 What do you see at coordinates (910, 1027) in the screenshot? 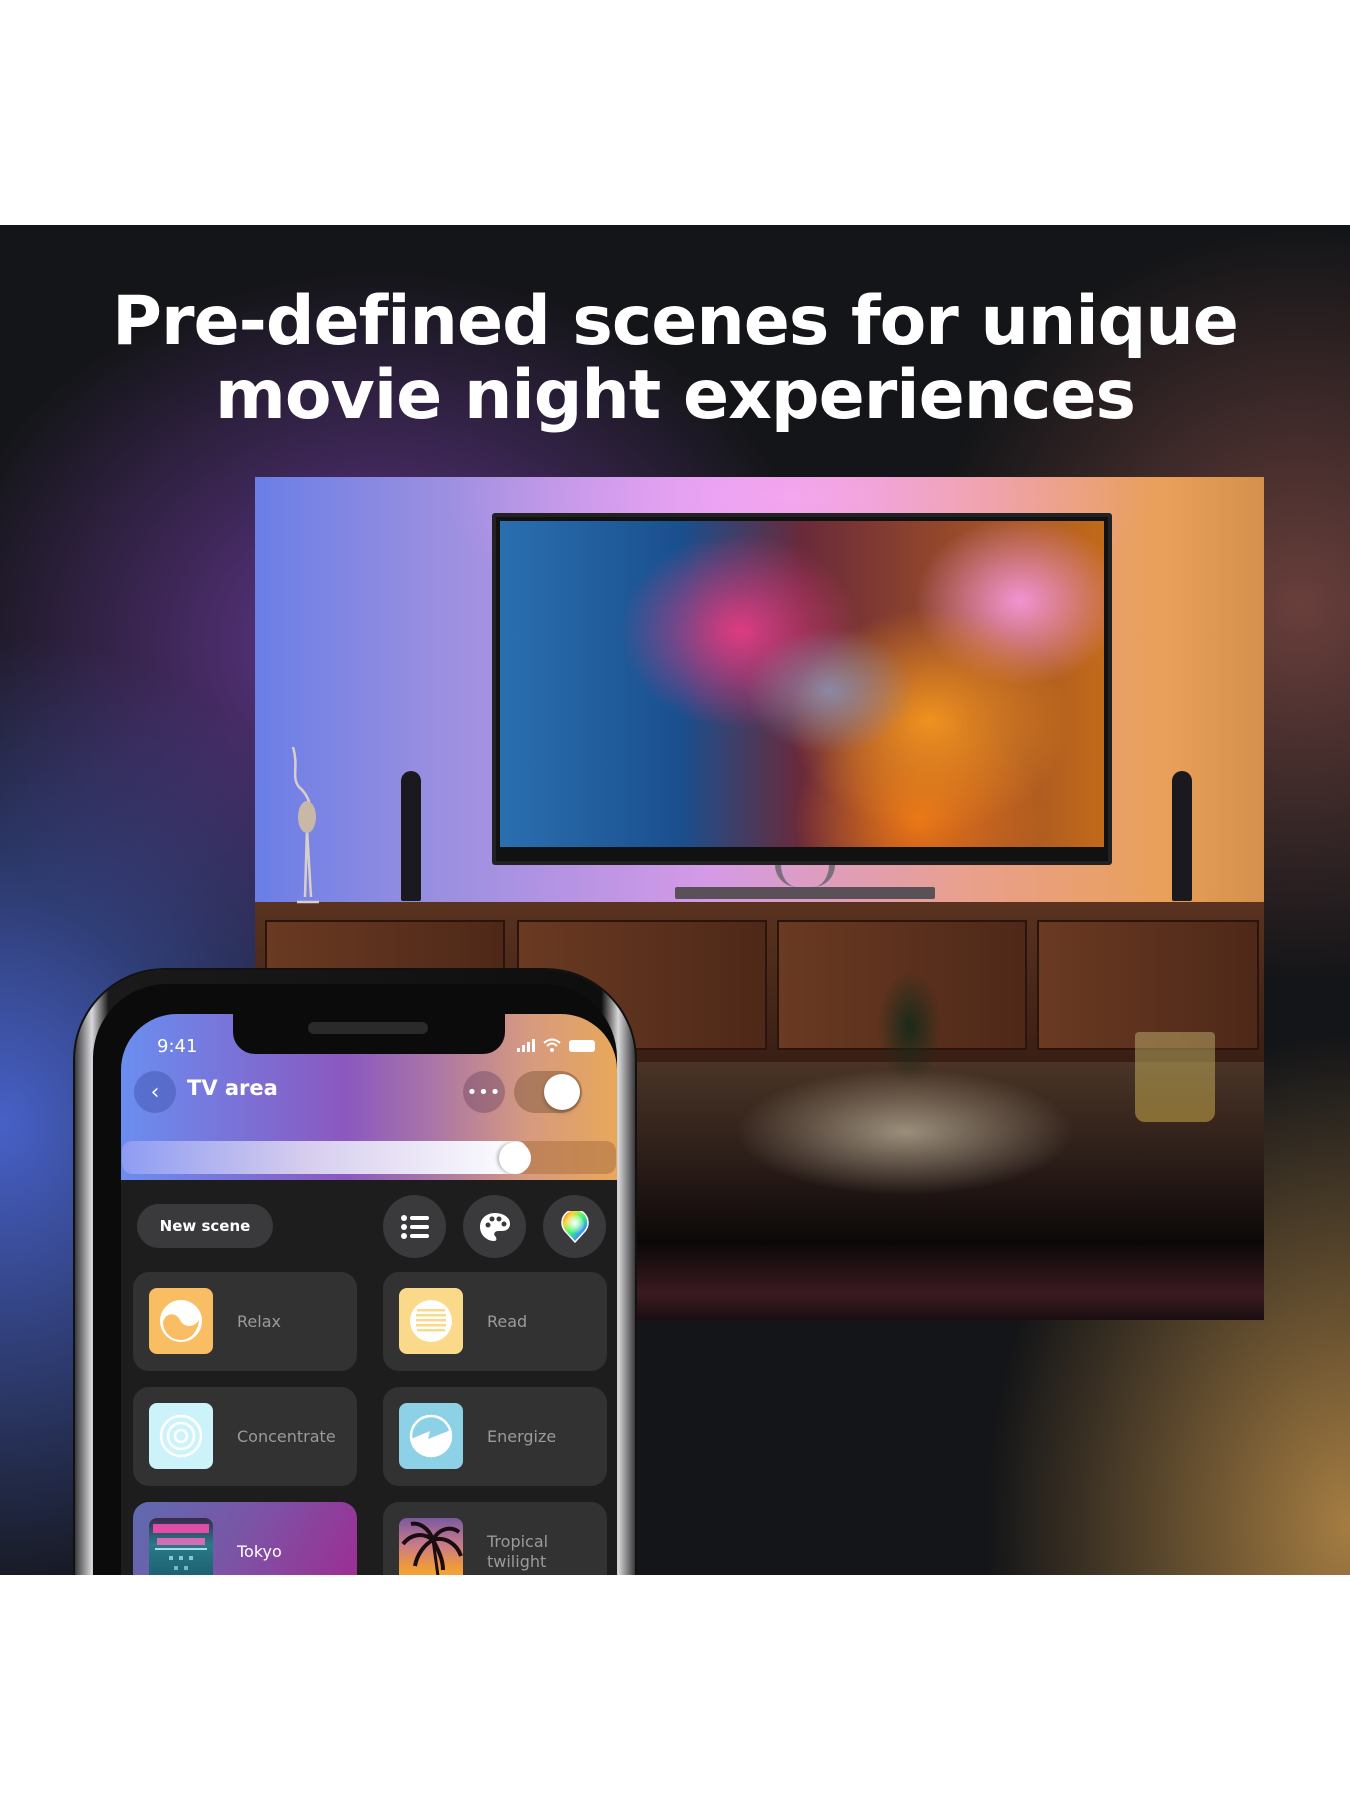
I see `plant-vase` at bounding box center [910, 1027].